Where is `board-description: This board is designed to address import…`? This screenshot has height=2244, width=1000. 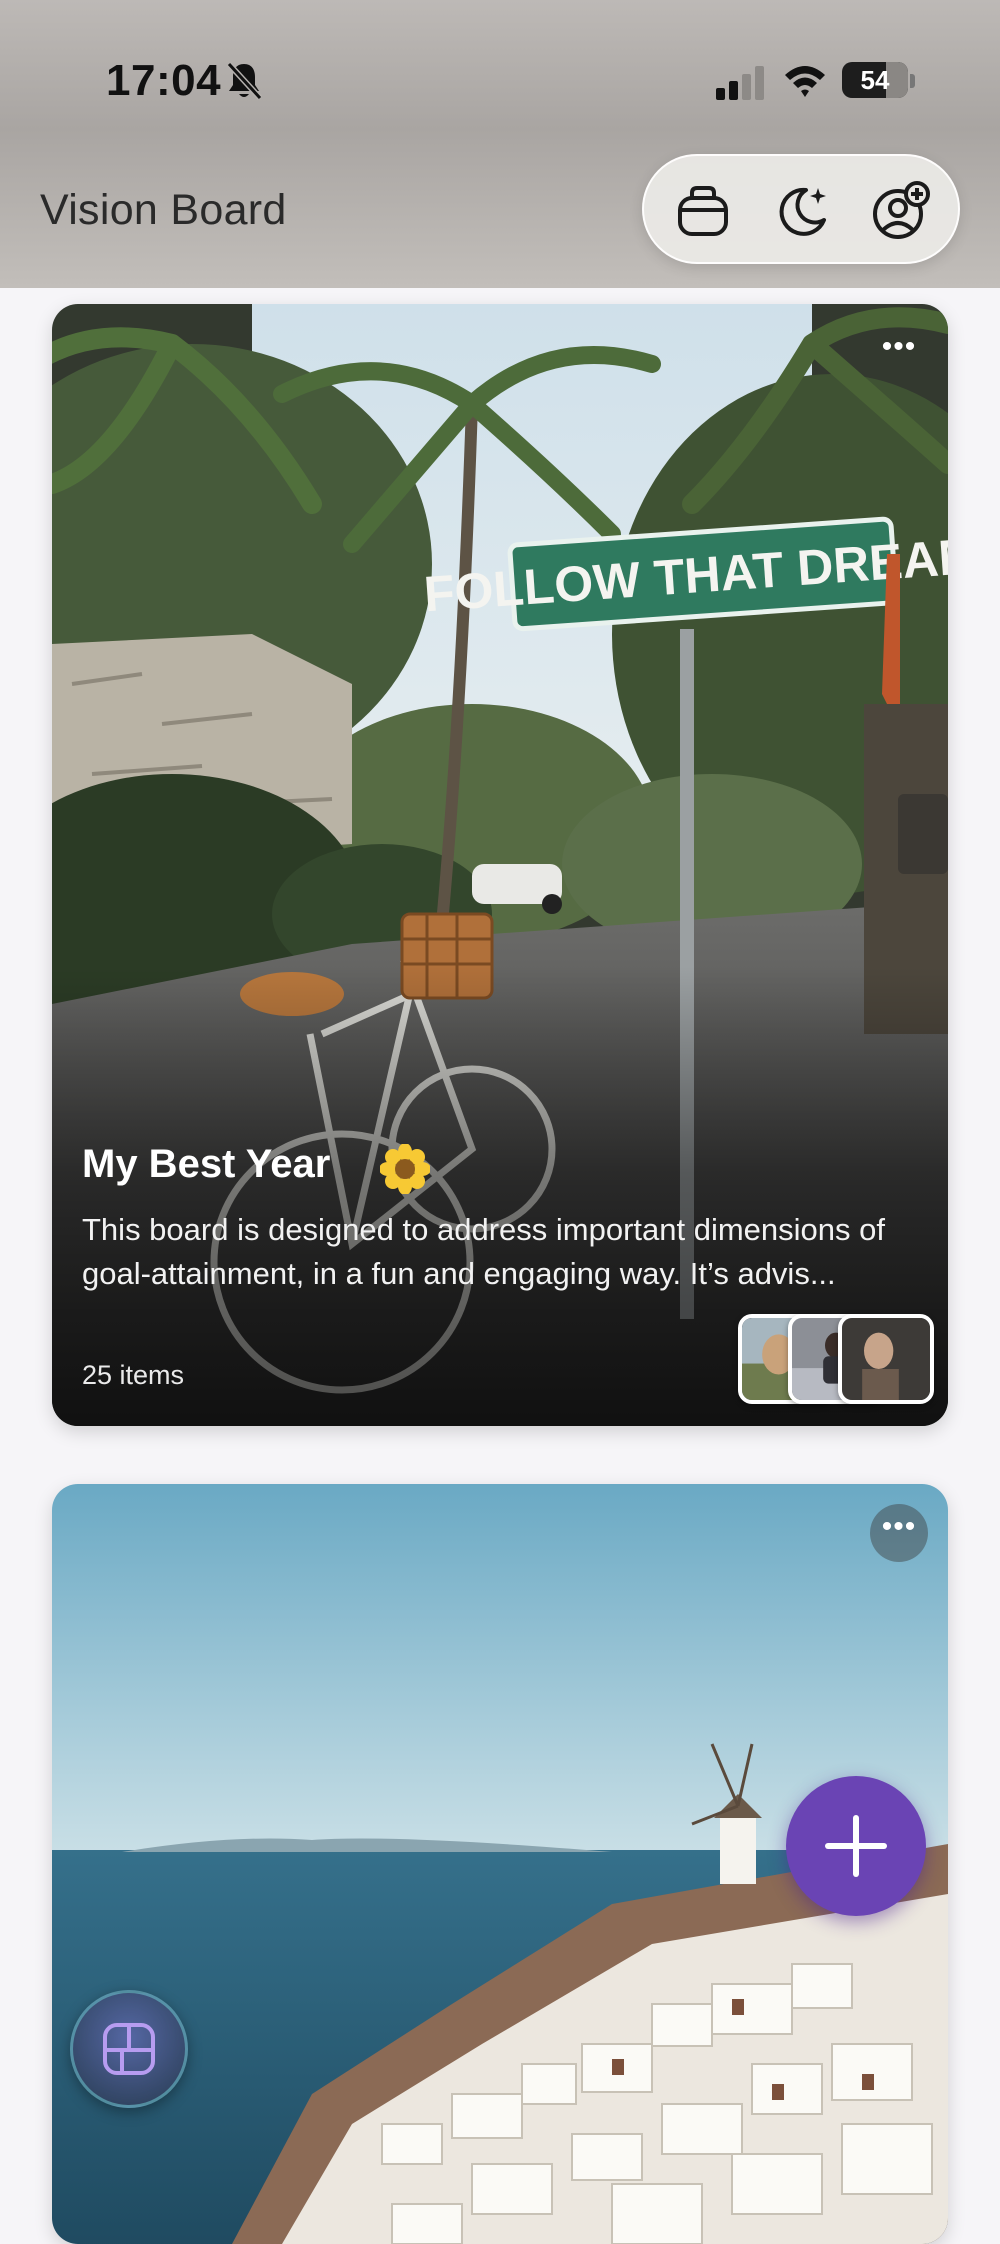
board-description: This board is designed to address import… is located at coordinates (483, 1251).